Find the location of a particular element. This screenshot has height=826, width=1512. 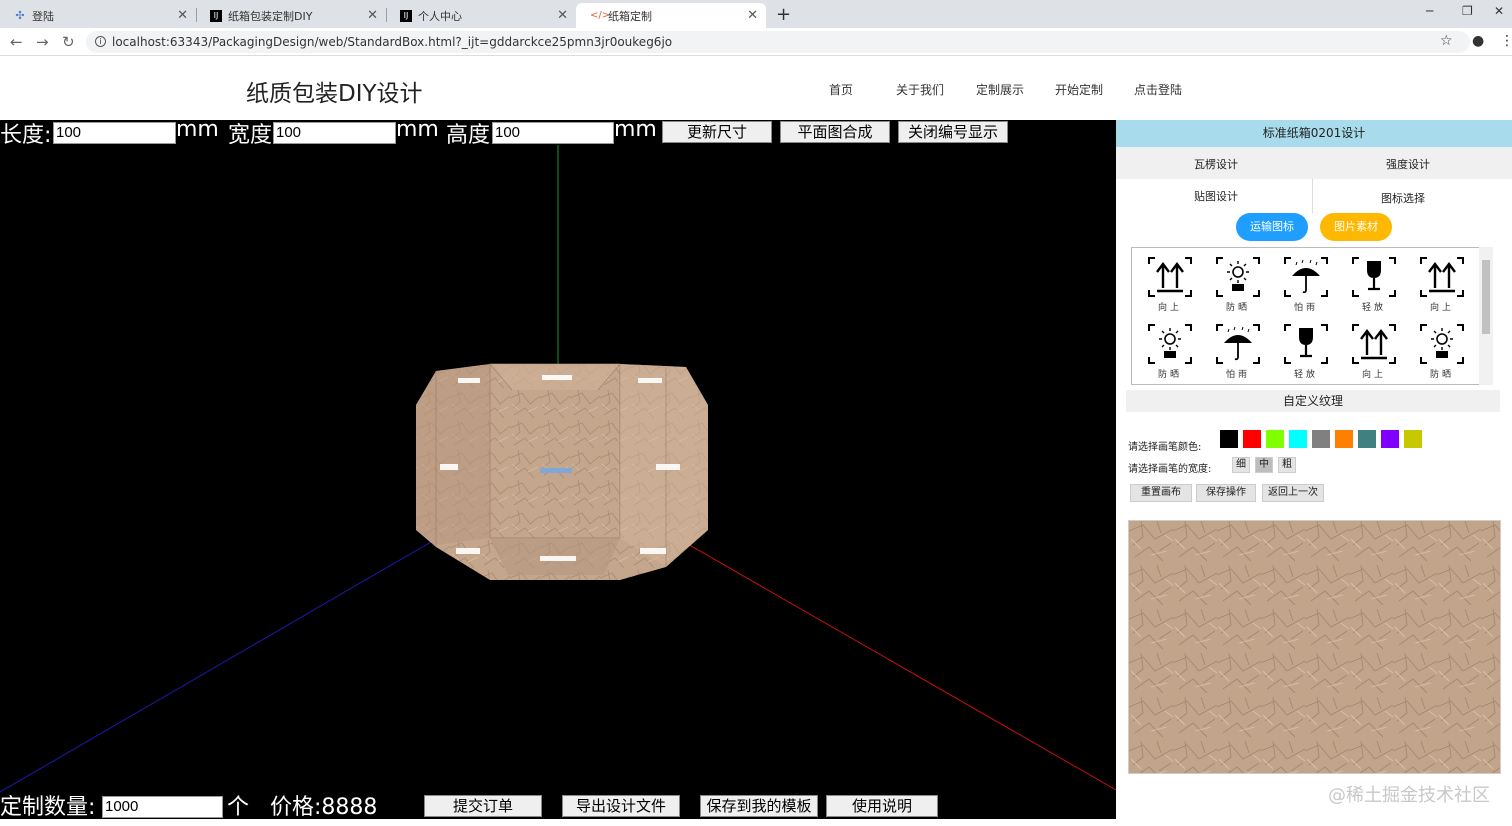

minimize-icon: ─ is located at coordinates (1429, 11).